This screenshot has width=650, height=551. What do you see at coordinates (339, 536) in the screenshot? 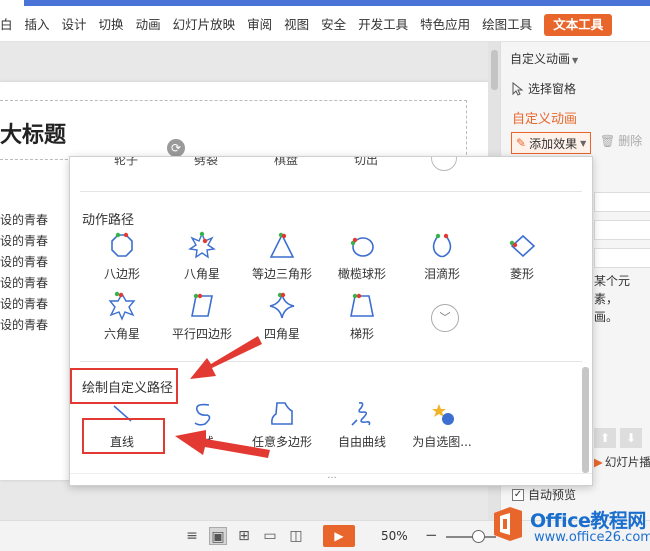
I see `play-slideshow-button: ▶` at bounding box center [339, 536].